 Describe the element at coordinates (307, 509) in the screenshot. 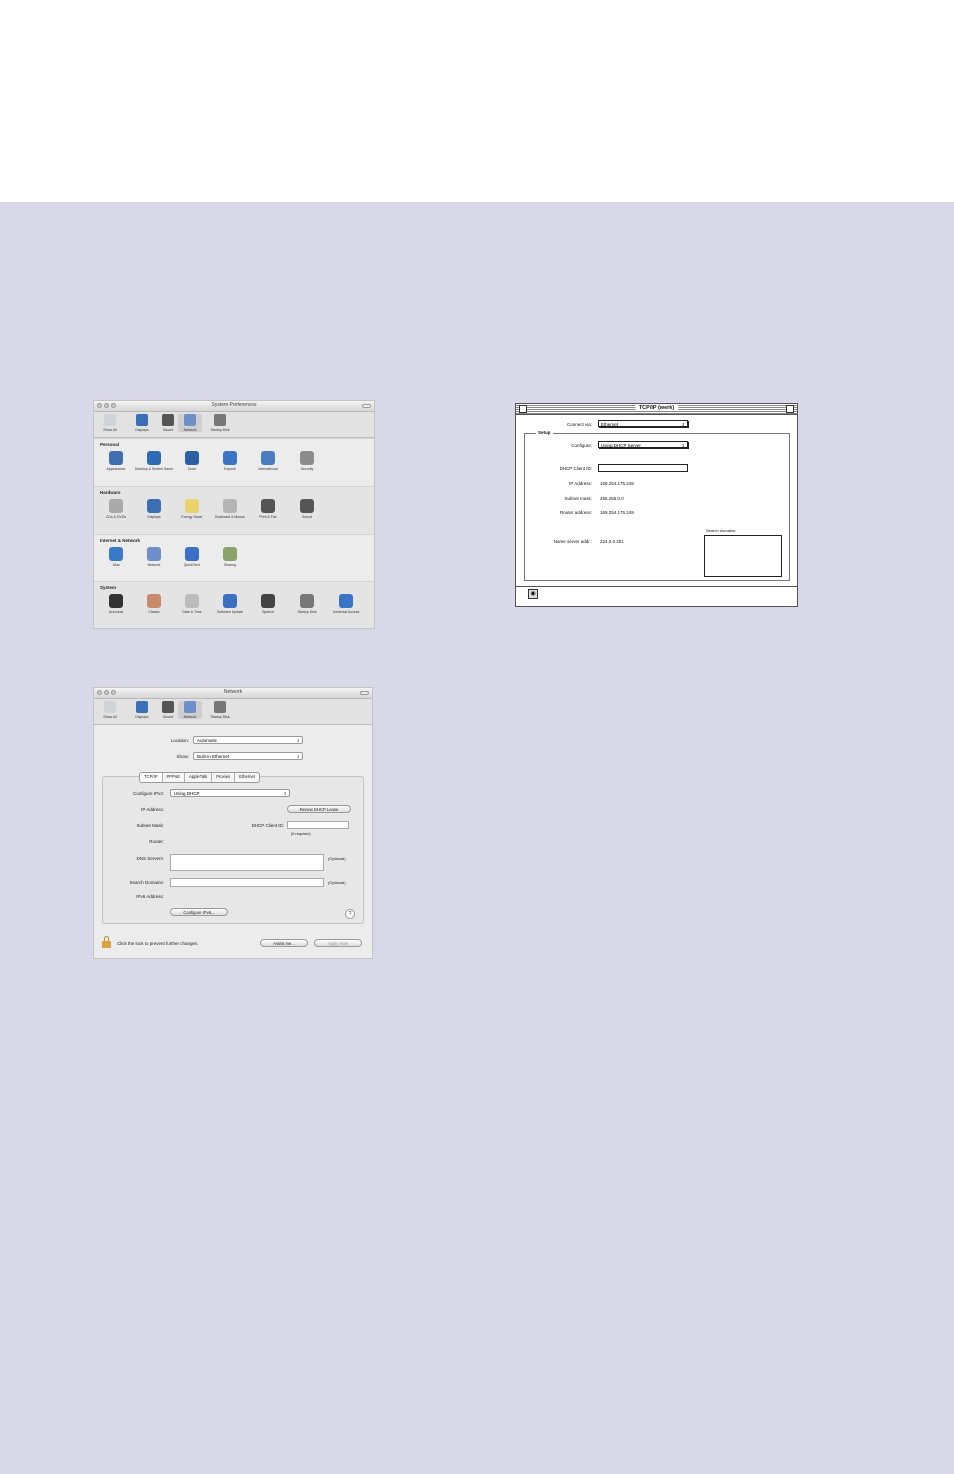

I see `pref-pane-sound: Sound` at that location.